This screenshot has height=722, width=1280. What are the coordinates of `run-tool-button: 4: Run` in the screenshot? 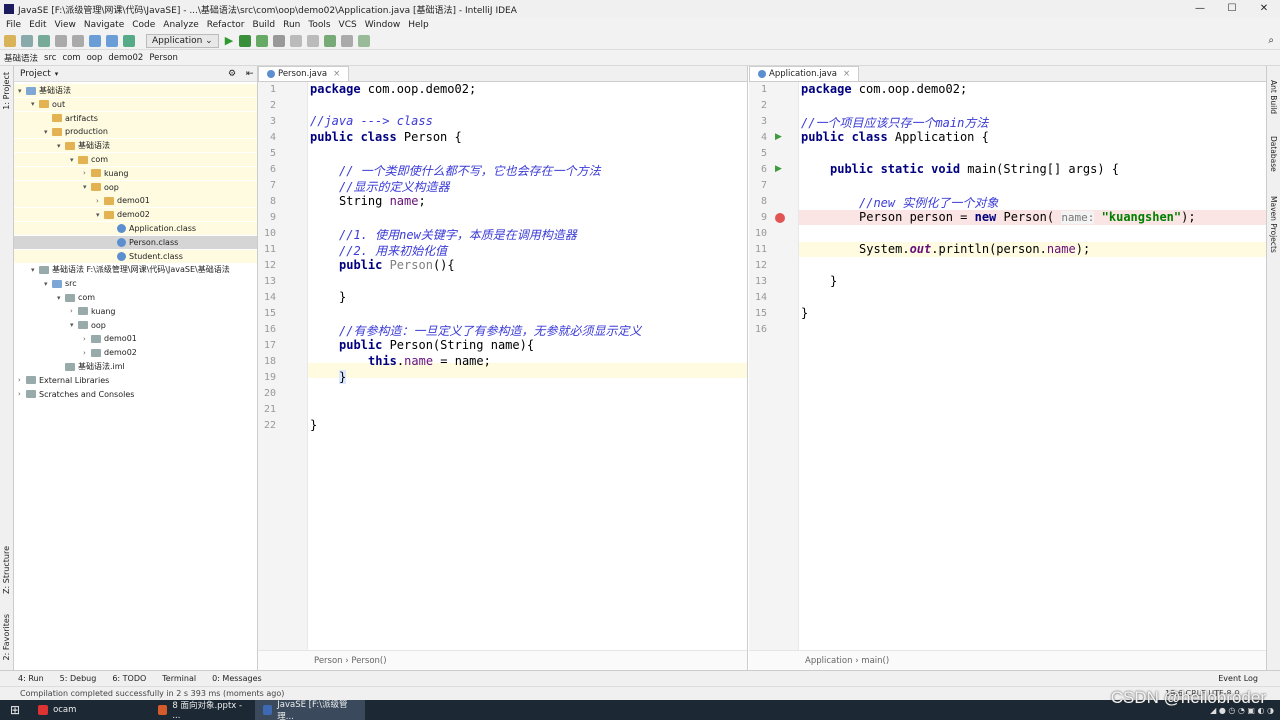 It's located at (31, 678).